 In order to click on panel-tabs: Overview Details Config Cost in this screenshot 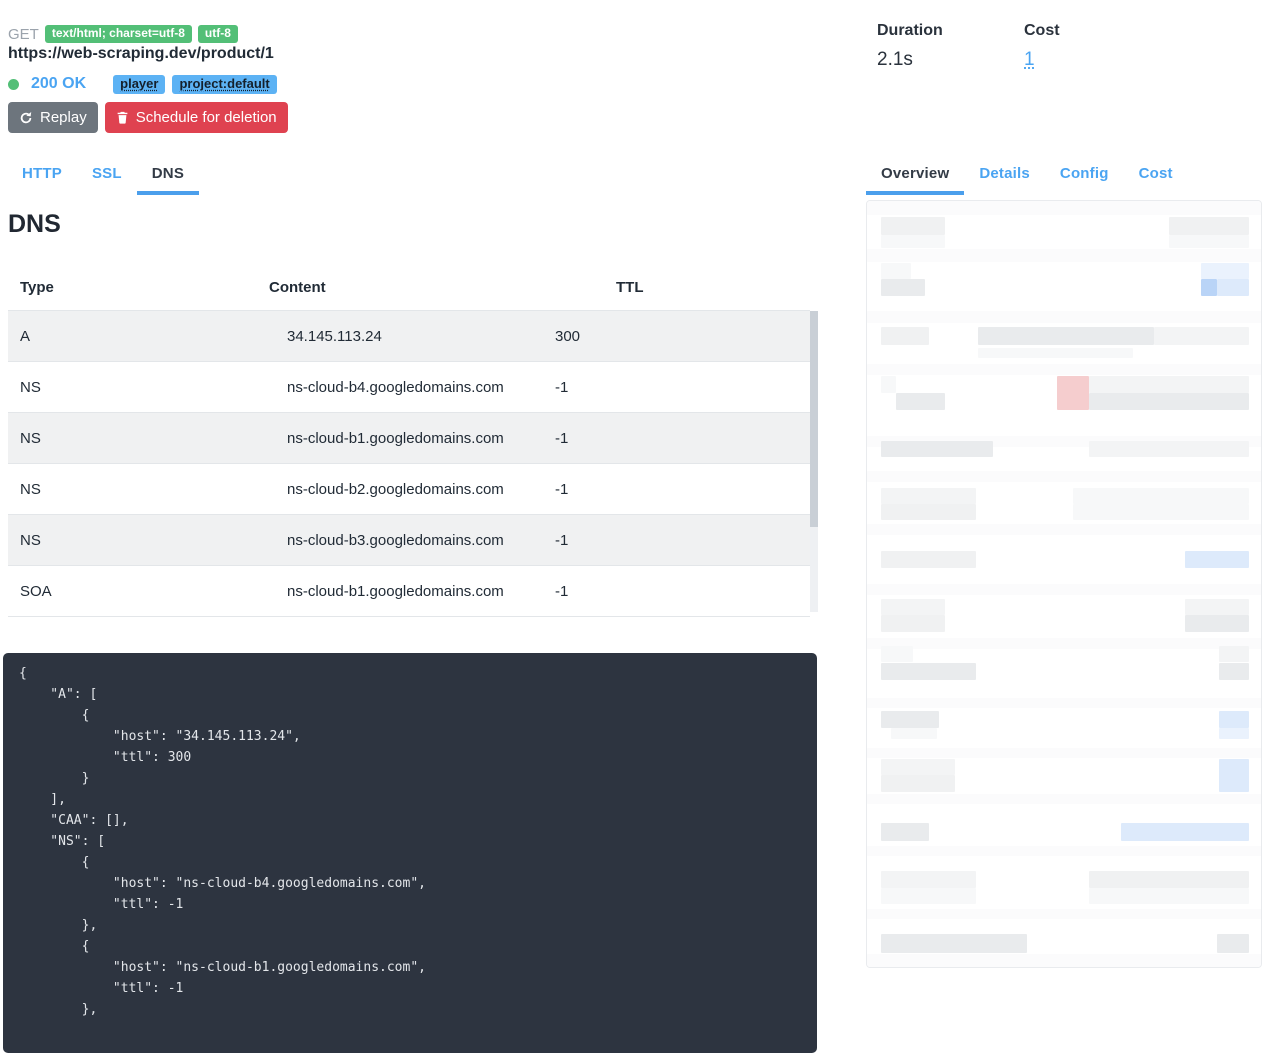, I will do `click(1027, 174)`.